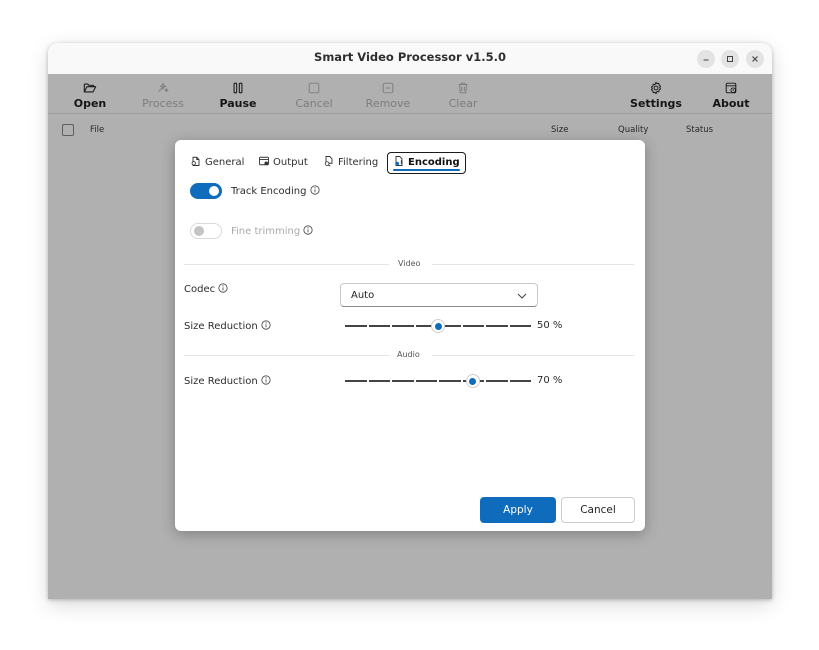 This screenshot has width=819, height=650. Describe the element at coordinates (221, 381) in the screenshot. I see `audio-size-reduction-text: Size Reduction` at that location.